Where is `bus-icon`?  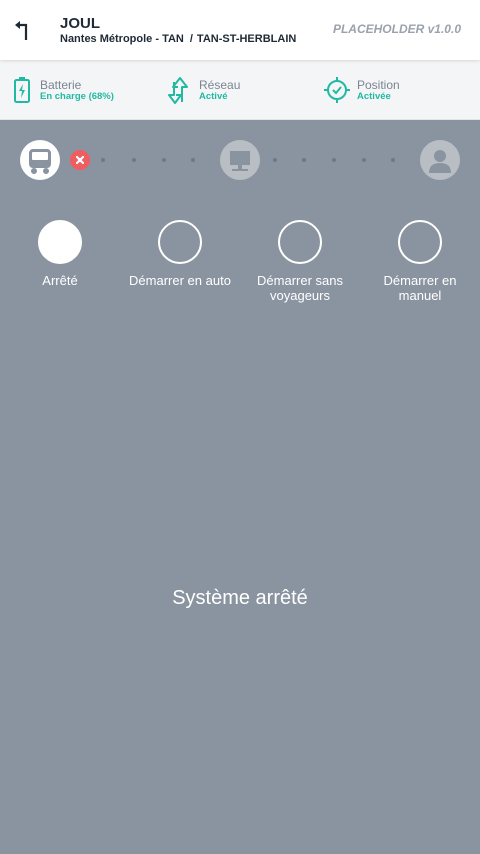 bus-icon is located at coordinates (40, 161).